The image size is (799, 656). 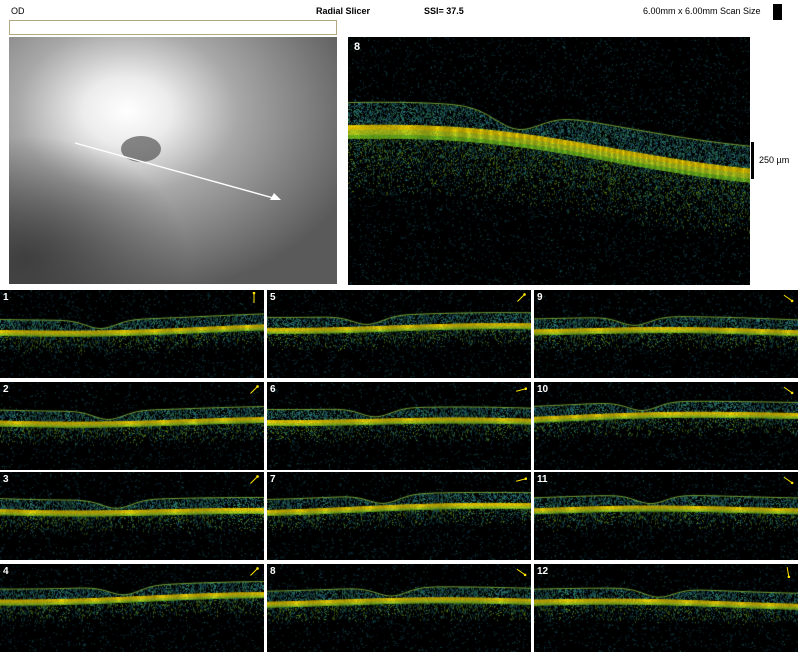 What do you see at coordinates (774, 160) in the screenshot?
I see `scale-bar-label: 250 µm` at bounding box center [774, 160].